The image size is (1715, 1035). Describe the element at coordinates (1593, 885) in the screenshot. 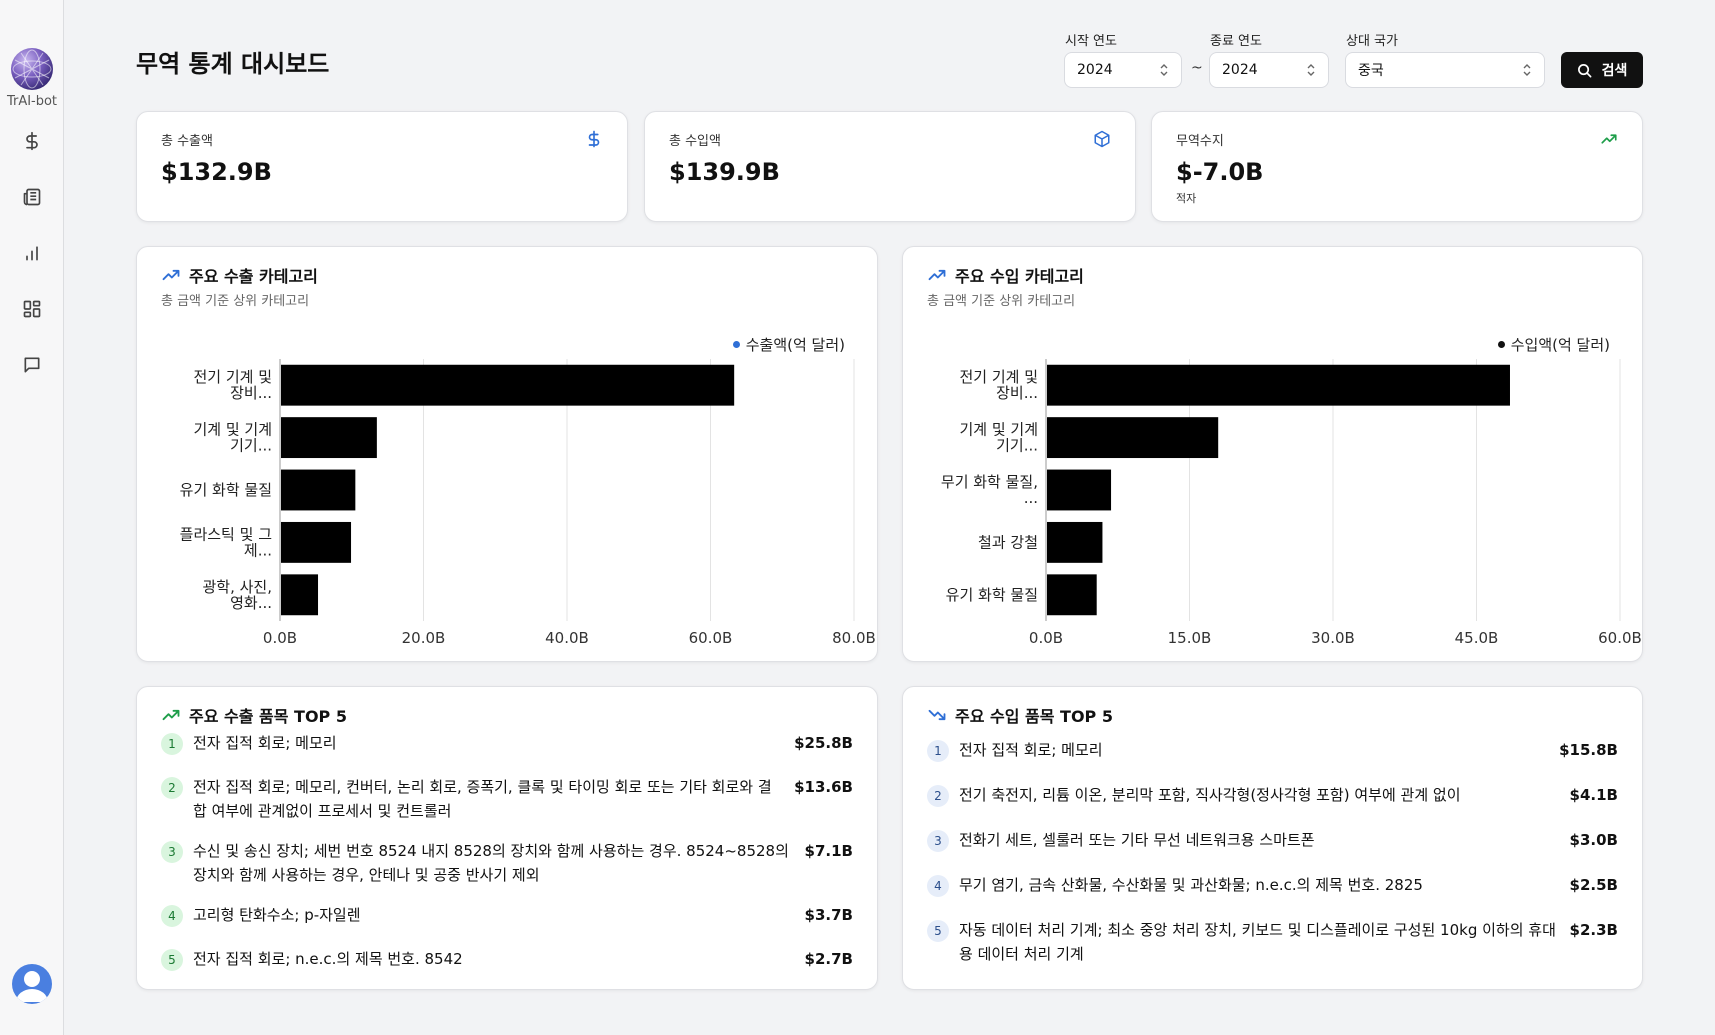

I see `item-value: $2.5B` at that location.